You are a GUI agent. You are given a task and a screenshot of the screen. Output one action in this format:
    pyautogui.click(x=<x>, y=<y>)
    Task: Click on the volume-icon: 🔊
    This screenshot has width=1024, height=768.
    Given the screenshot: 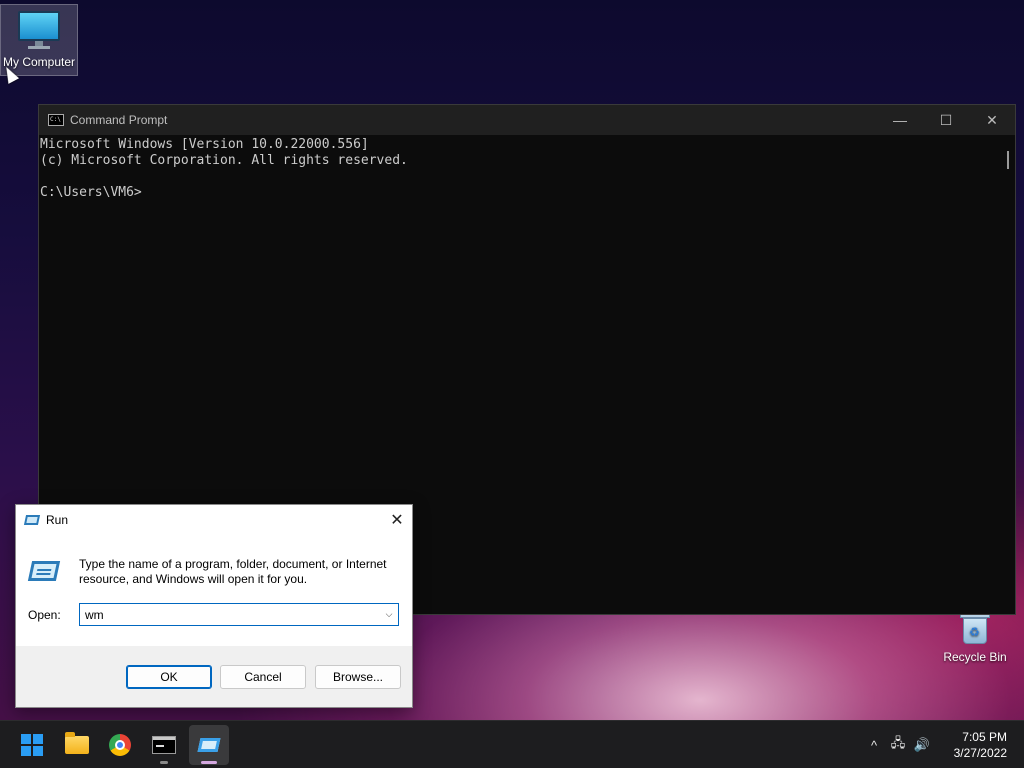 What is the action you would take?
    pyautogui.click(x=922, y=744)
    